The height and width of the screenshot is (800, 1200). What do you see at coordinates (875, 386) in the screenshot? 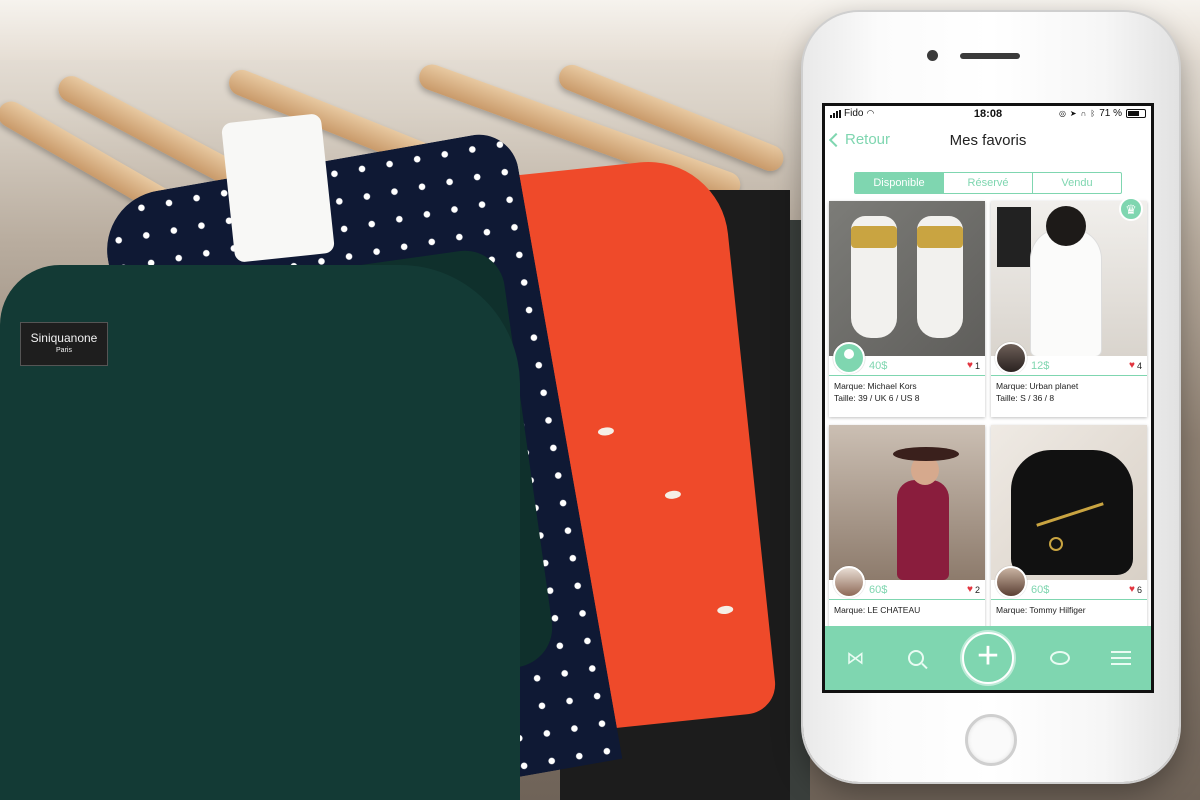
I see `product-brand: Marque: Michael Kors` at bounding box center [875, 386].